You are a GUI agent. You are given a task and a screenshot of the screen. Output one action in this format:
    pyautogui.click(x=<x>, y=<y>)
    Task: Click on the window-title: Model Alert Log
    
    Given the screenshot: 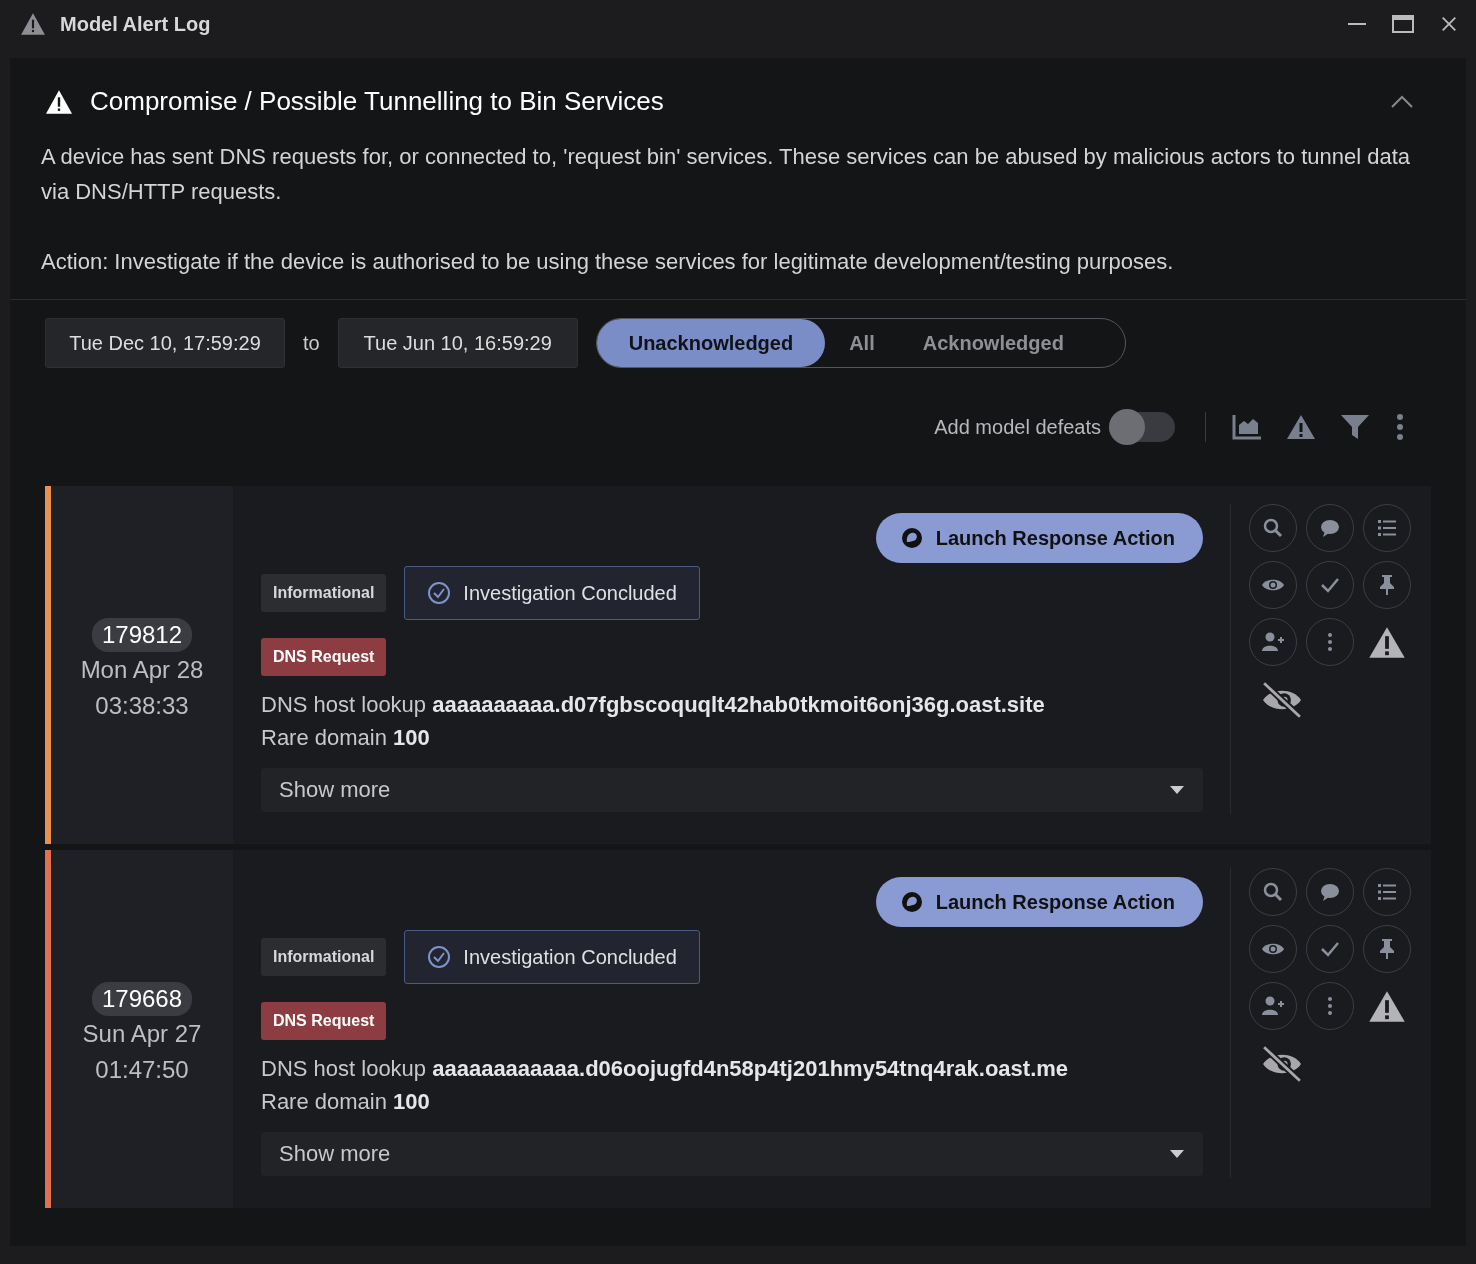 What is the action you would take?
    pyautogui.click(x=135, y=24)
    